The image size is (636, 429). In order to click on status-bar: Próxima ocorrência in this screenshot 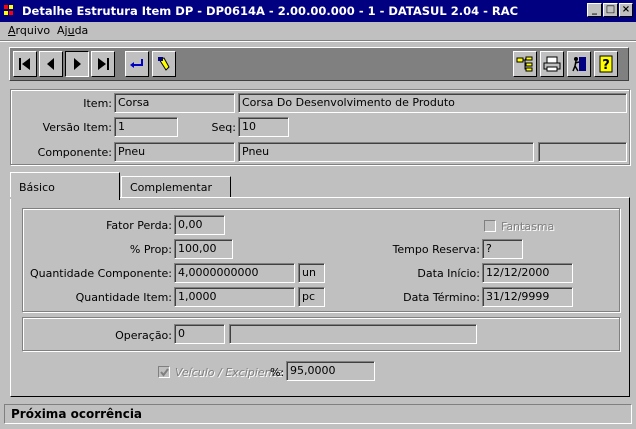, I will do `click(318, 414)`.